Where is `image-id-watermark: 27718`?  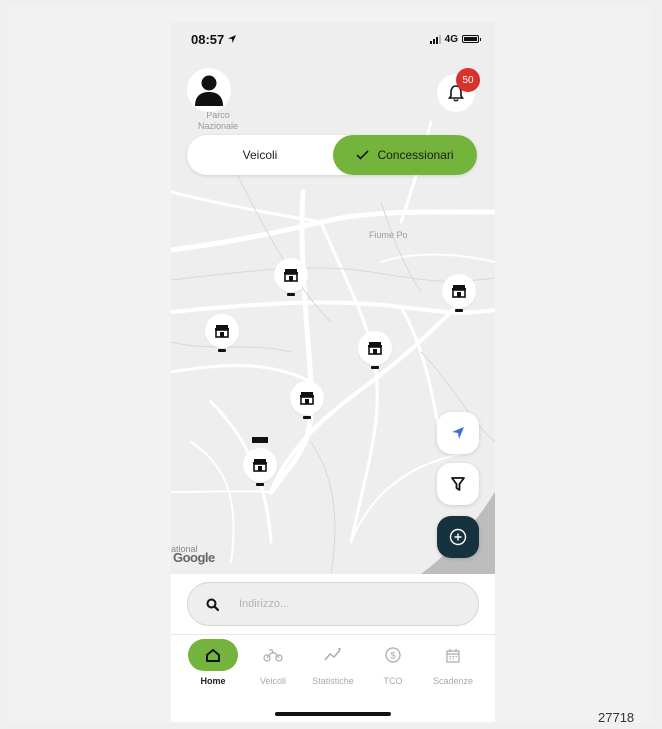 image-id-watermark: 27718 is located at coordinates (616, 717).